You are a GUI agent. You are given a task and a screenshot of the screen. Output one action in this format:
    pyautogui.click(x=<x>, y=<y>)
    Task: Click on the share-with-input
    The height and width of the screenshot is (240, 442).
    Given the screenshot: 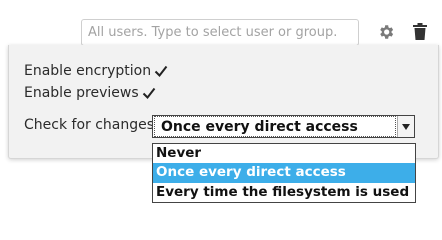 What is the action you would take?
    pyautogui.click(x=220, y=32)
    